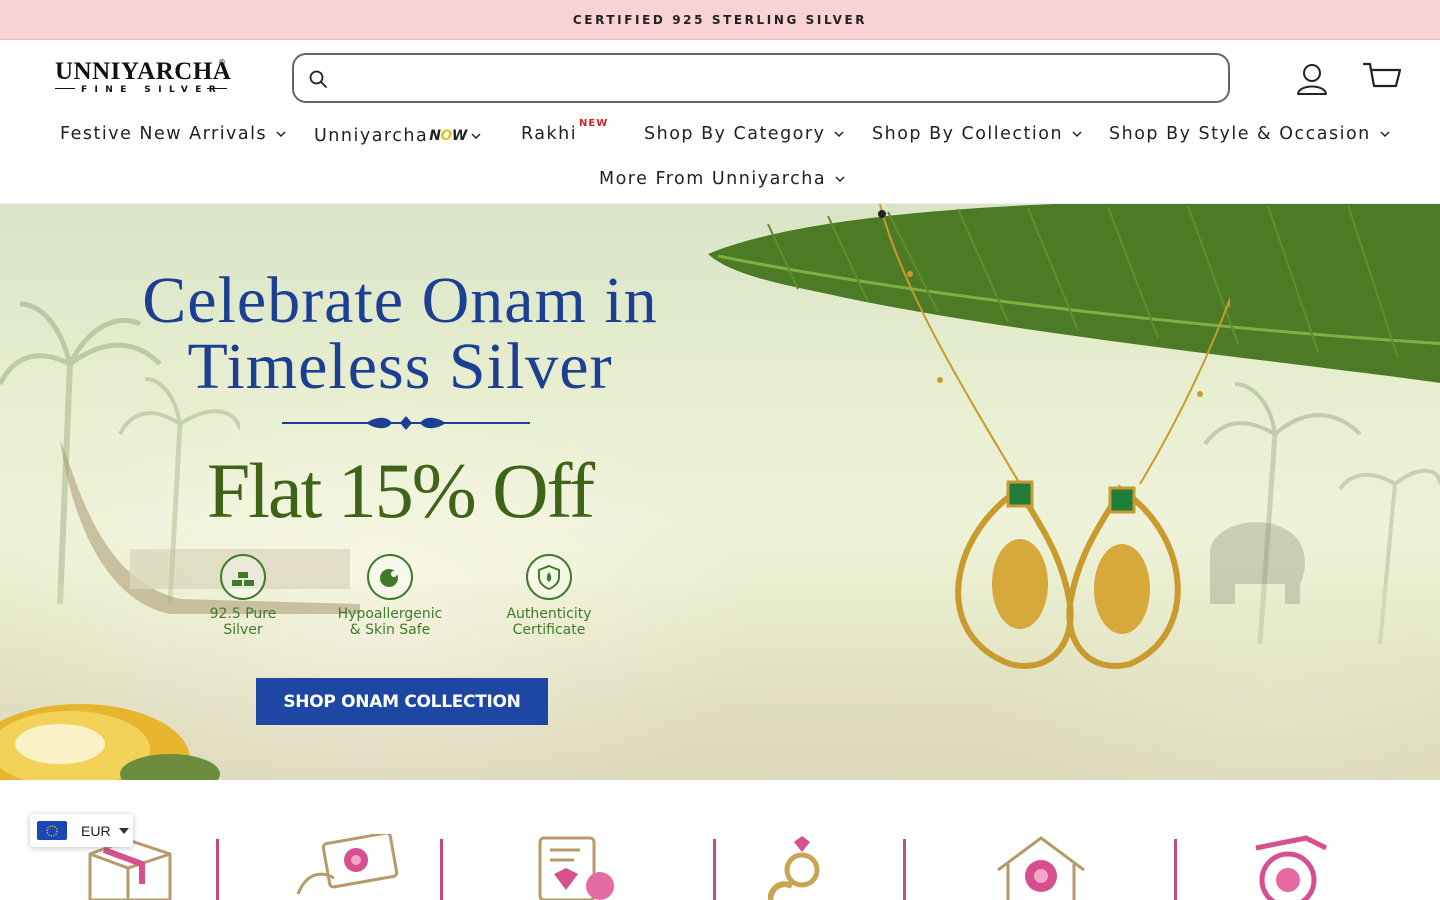 The image size is (1440, 900). I want to click on gift-card-icon, so click(348, 867).